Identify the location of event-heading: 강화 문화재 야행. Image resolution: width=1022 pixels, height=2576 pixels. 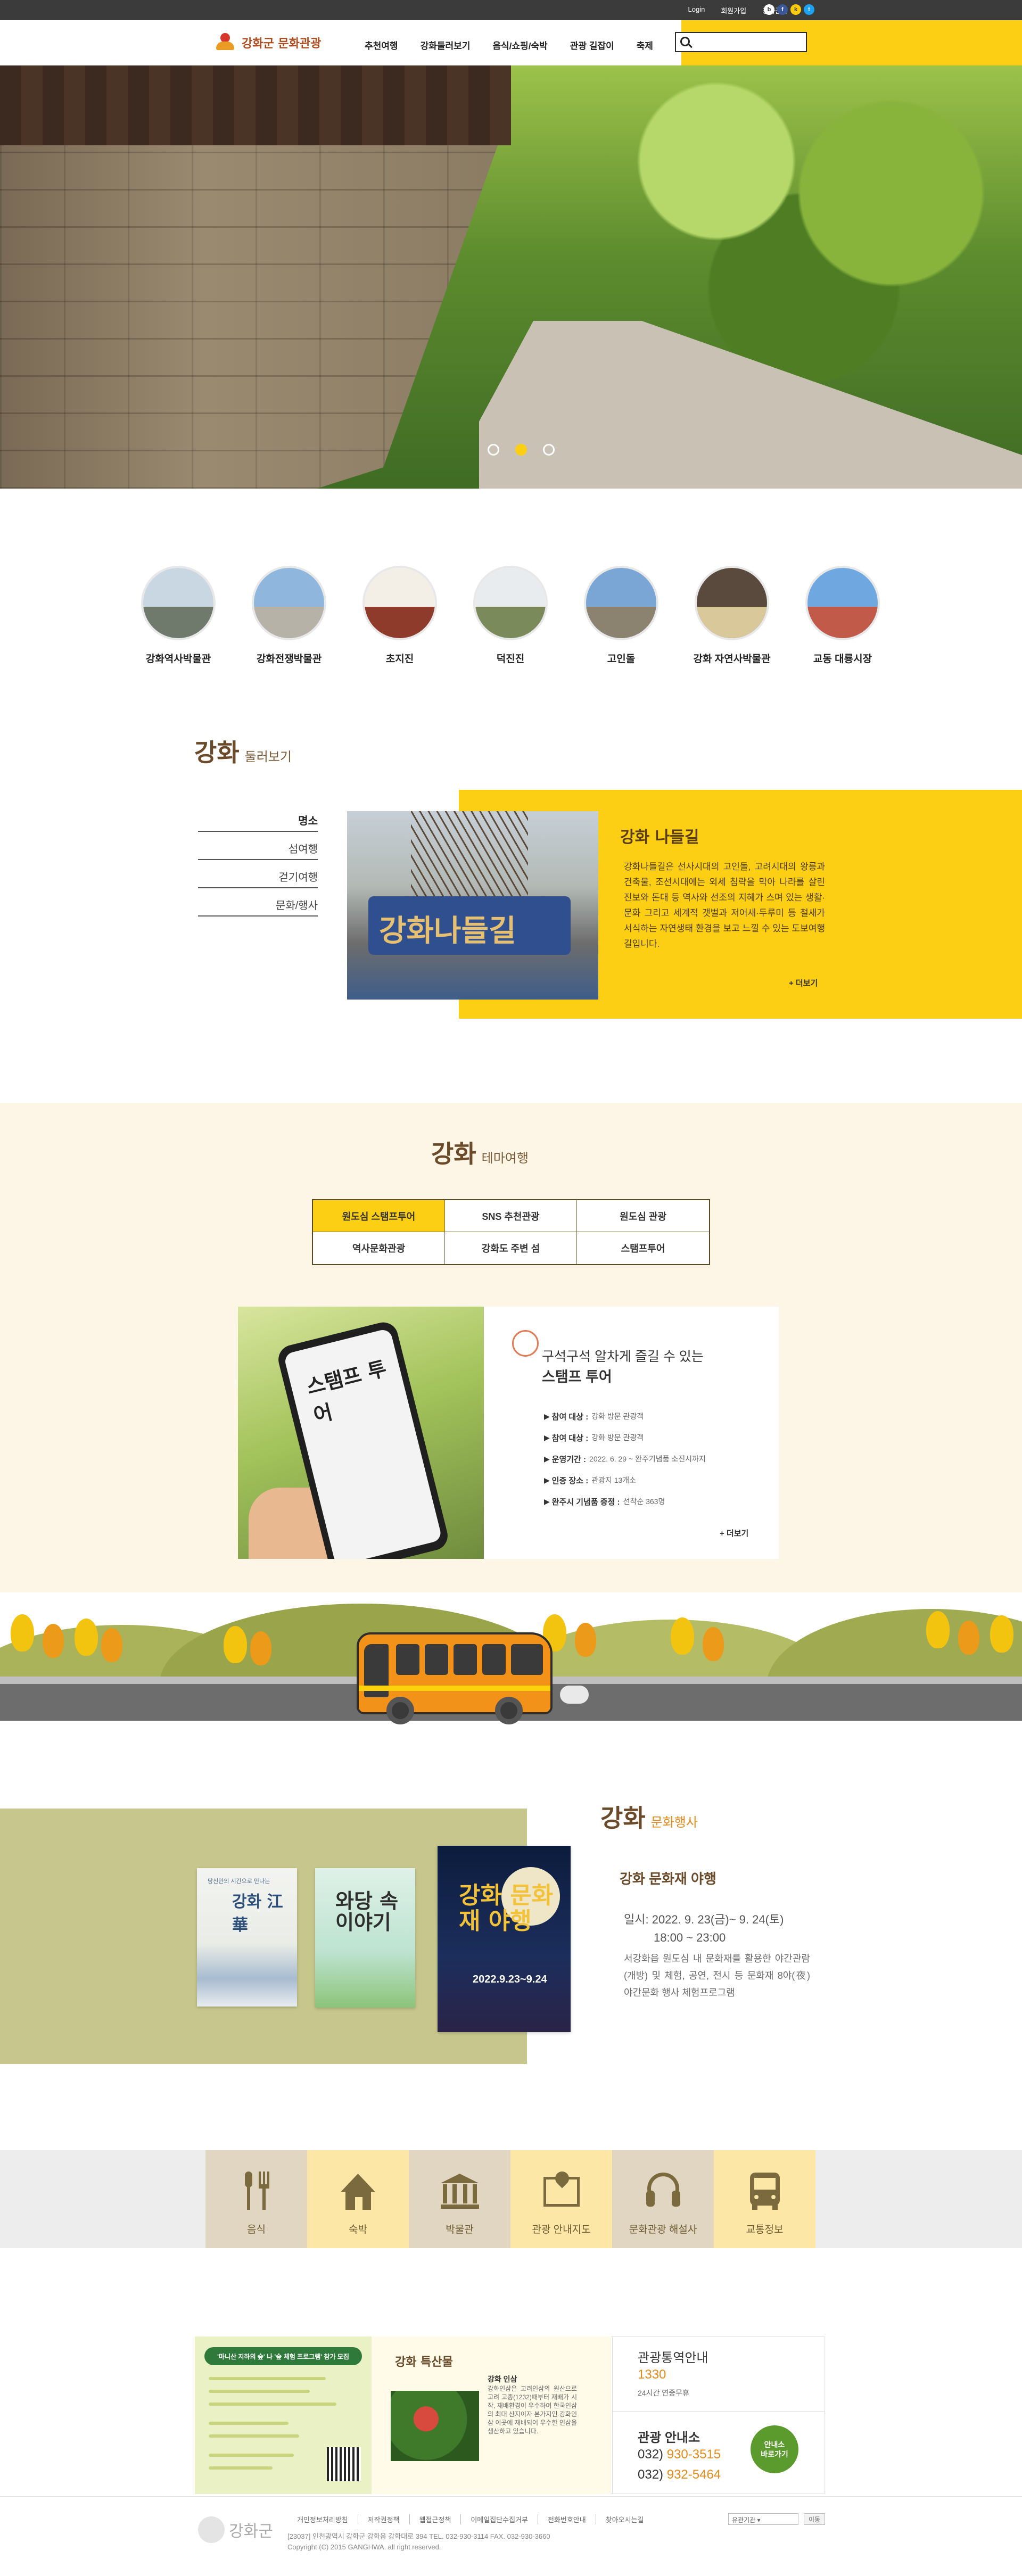
(668, 1879).